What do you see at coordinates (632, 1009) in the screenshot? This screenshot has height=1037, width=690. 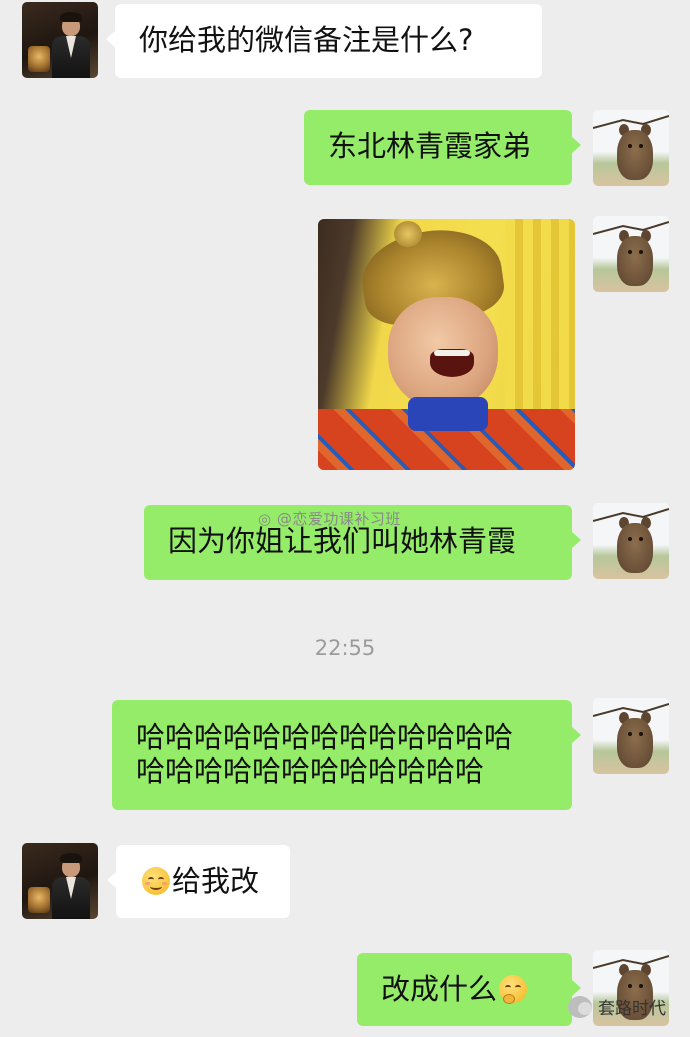 I see `account-name: 套路时代` at bounding box center [632, 1009].